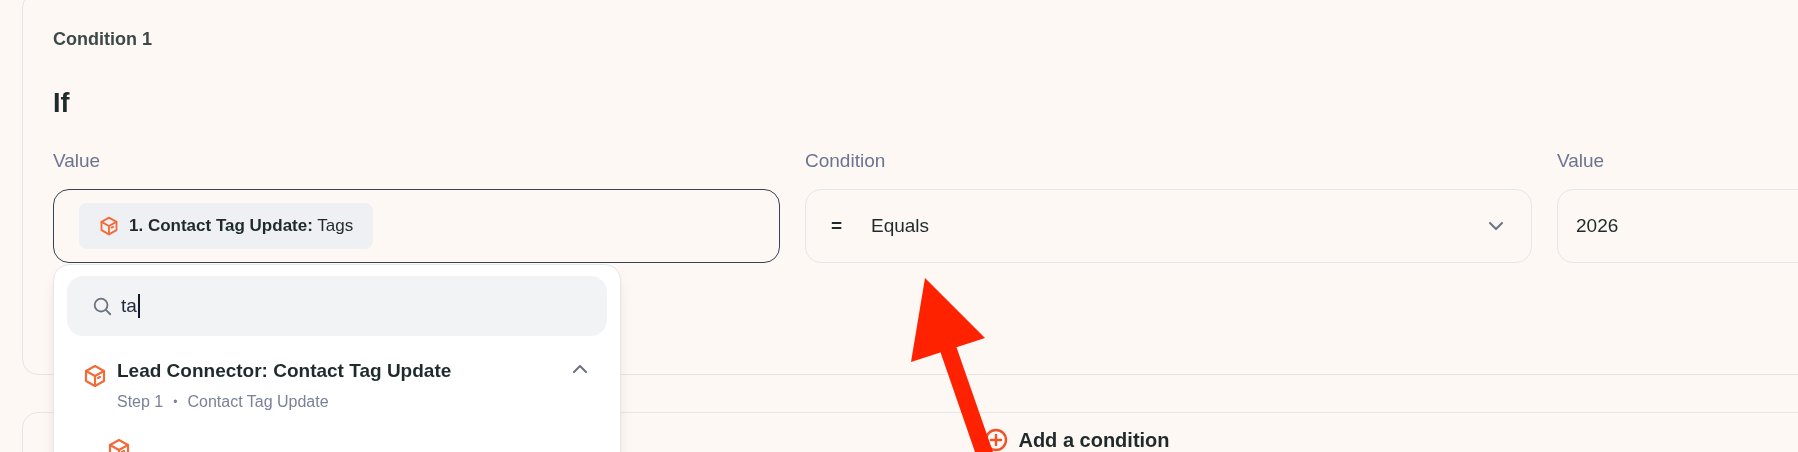 The height and width of the screenshot is (452, 1798). I want to click on search-field: ta, so click(337, 306).